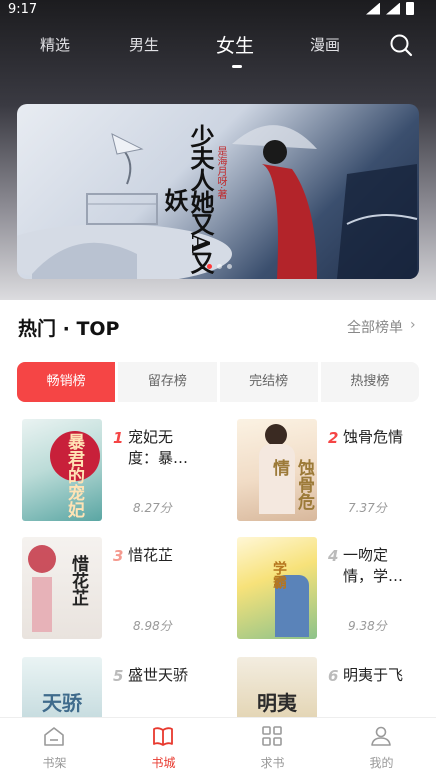 Image resolution: width=436 pixels, height=775 pixels. Describe the element at coordinates (122, 687) in the screenshot. I see `book-item: 天骄 5 盛世天骄` at that location.